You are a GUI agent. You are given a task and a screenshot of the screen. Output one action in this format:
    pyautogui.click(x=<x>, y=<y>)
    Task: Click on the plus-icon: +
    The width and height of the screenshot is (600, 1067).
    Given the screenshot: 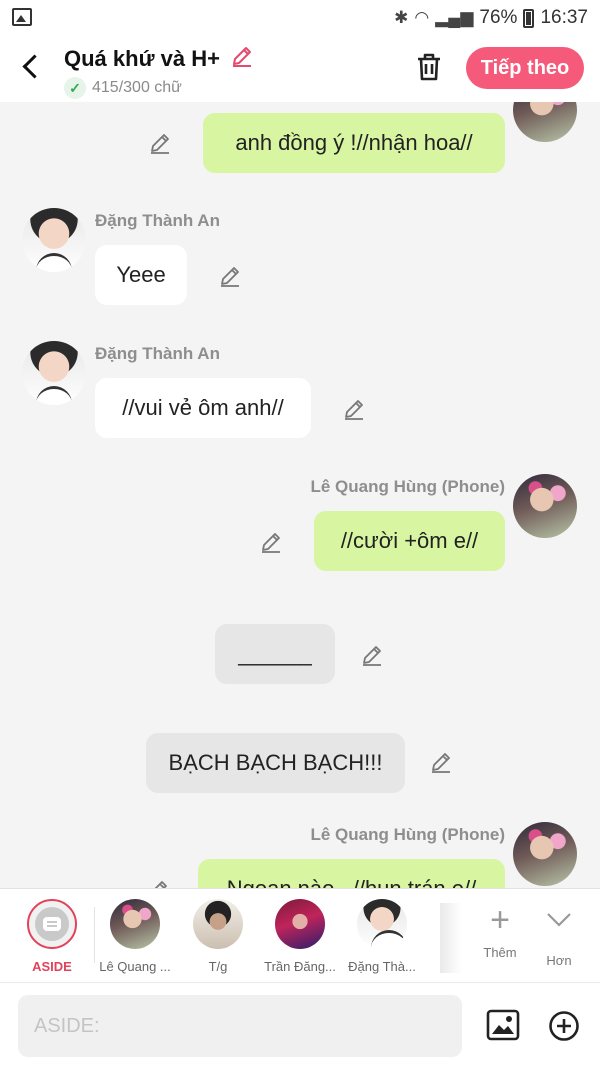 What is the action you would take?
    pyautogui.click(x=500, y=920)
    